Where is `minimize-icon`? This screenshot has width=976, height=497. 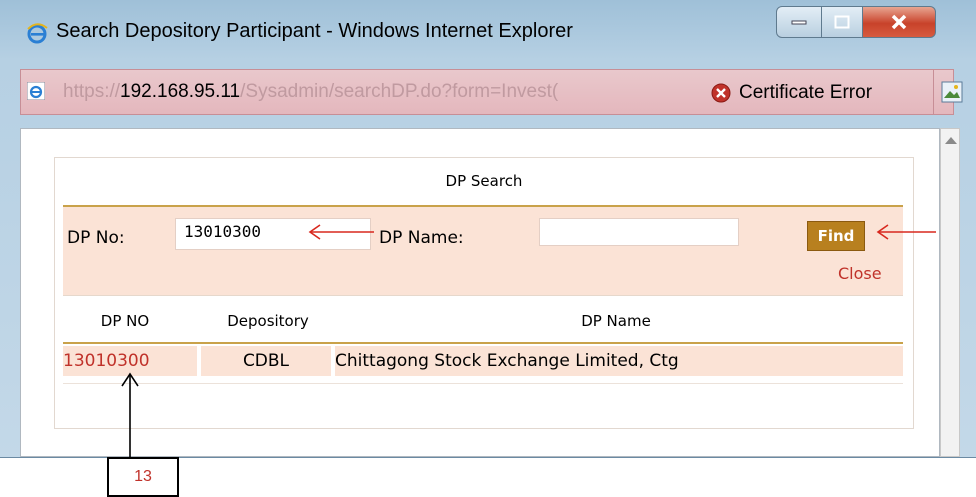
minimize-icon is located at coordinates (799, 22).